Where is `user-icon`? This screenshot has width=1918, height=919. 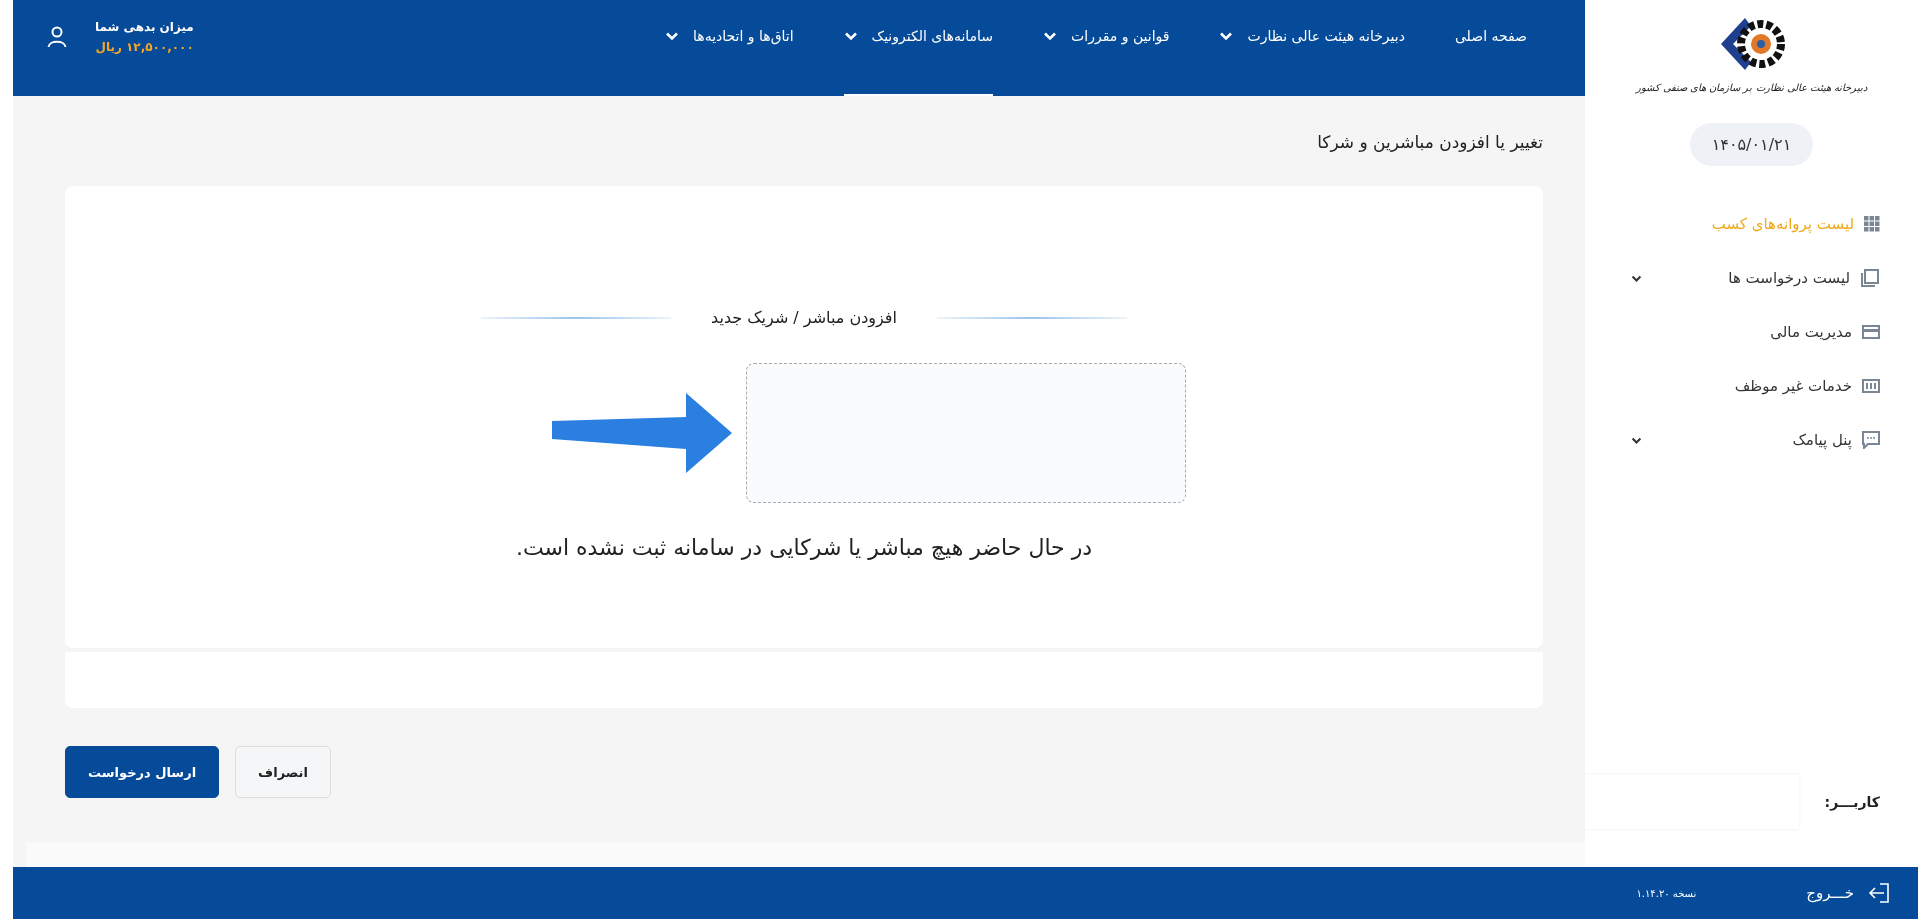 user-icon is located at coordinates (57, 37).